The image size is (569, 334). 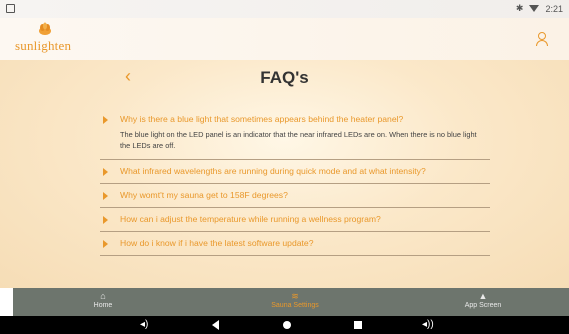 What do you see at coordinates (103, 296) in the screenshot?
I see `sauna-home-icon: ⌂` at bounding box center [103, 296].